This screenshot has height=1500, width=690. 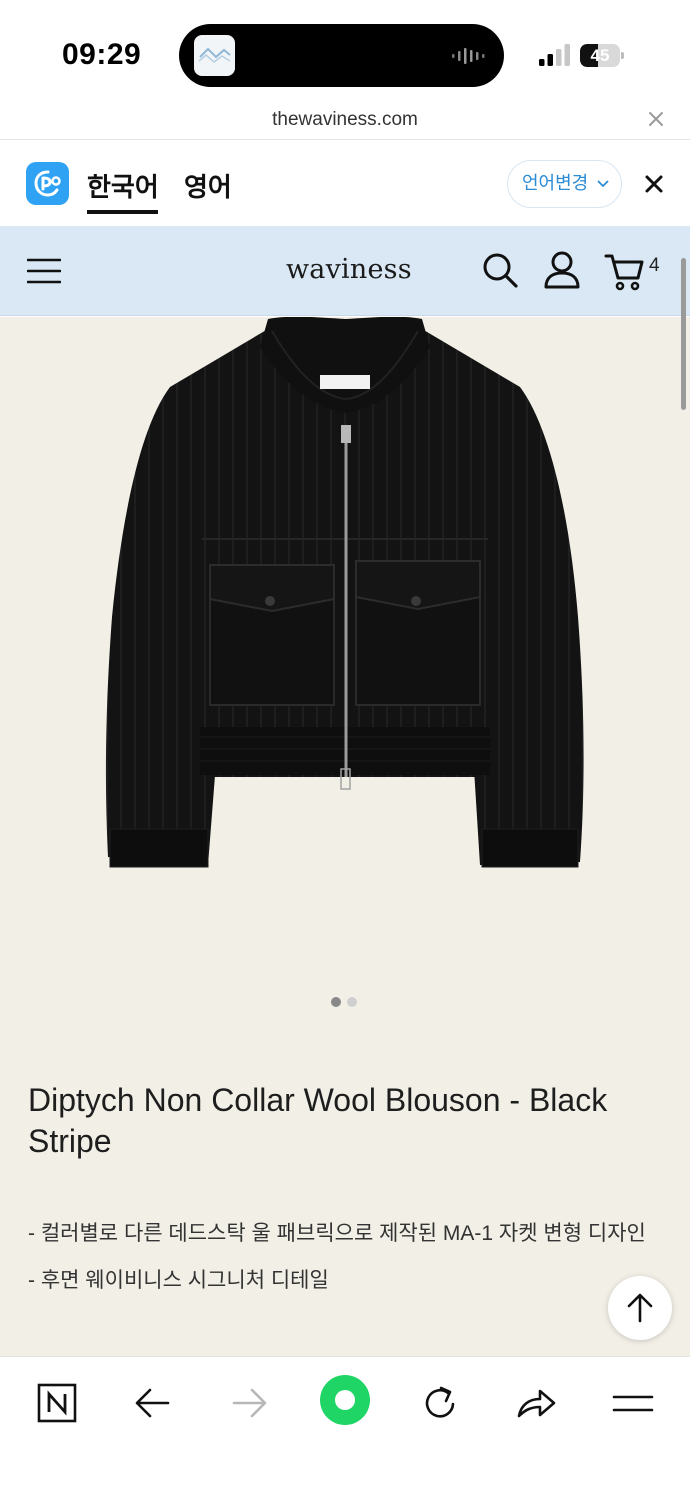 What do you see at coordinates (352, 1002) in the screenshot?
I see `carousel-dot` at bounding box center [352, 1002].